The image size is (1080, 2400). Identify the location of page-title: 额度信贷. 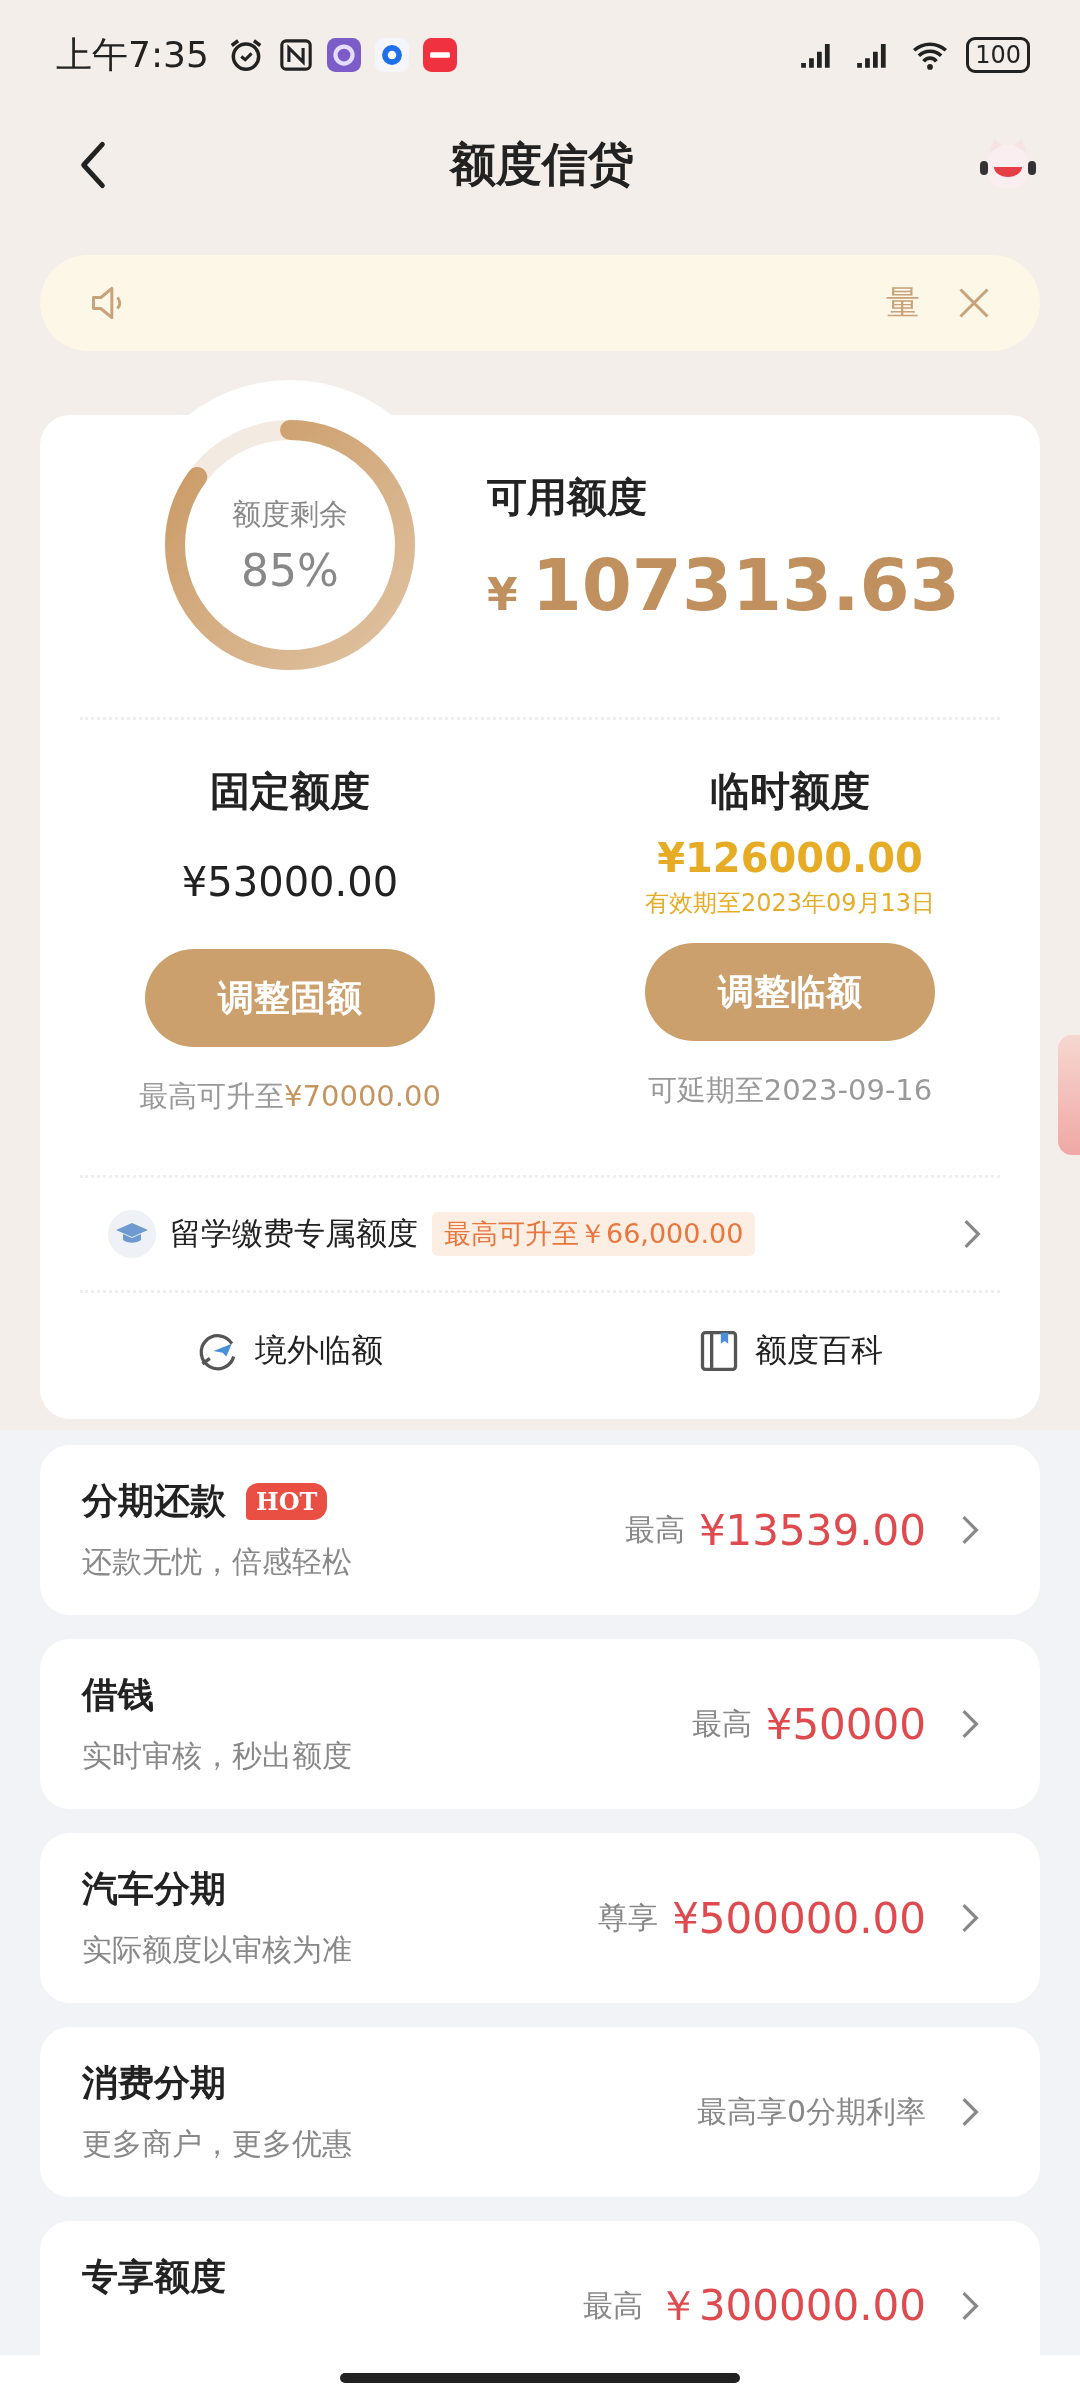
(542, 164).